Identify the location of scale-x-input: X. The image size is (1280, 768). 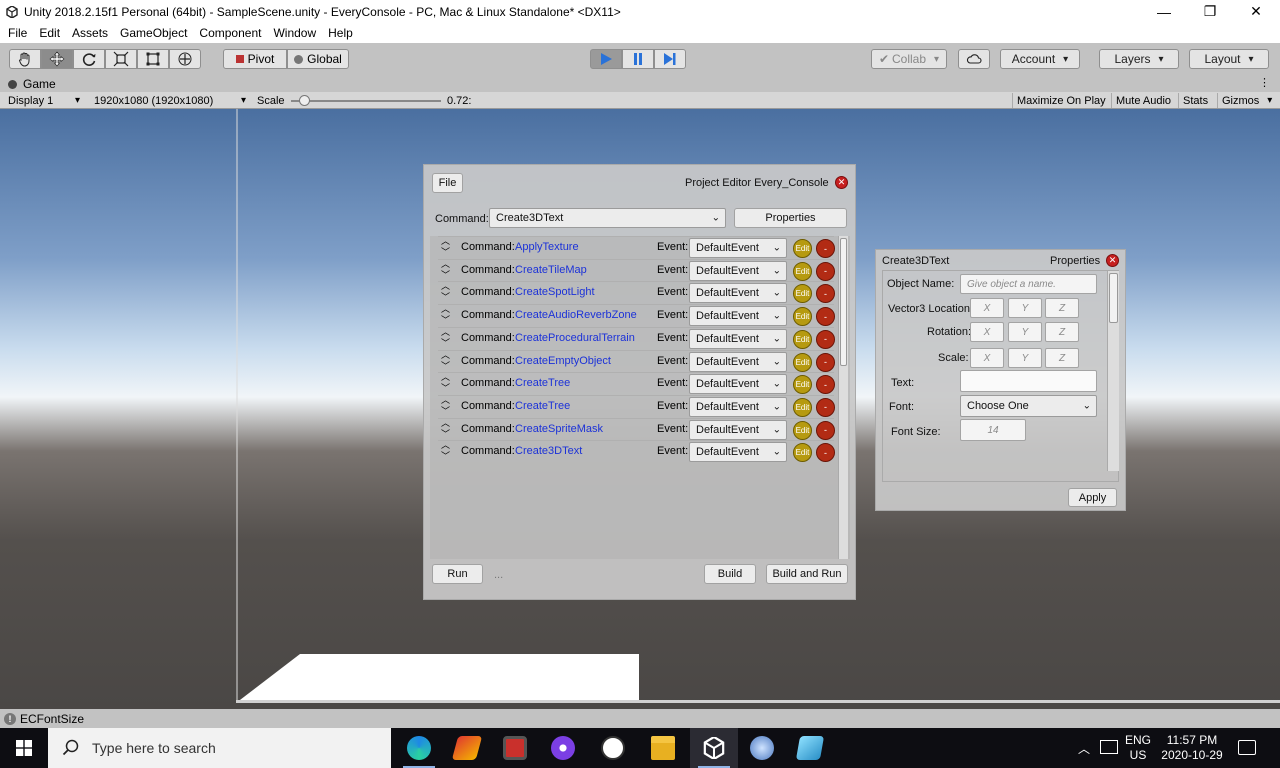
(987, 358).